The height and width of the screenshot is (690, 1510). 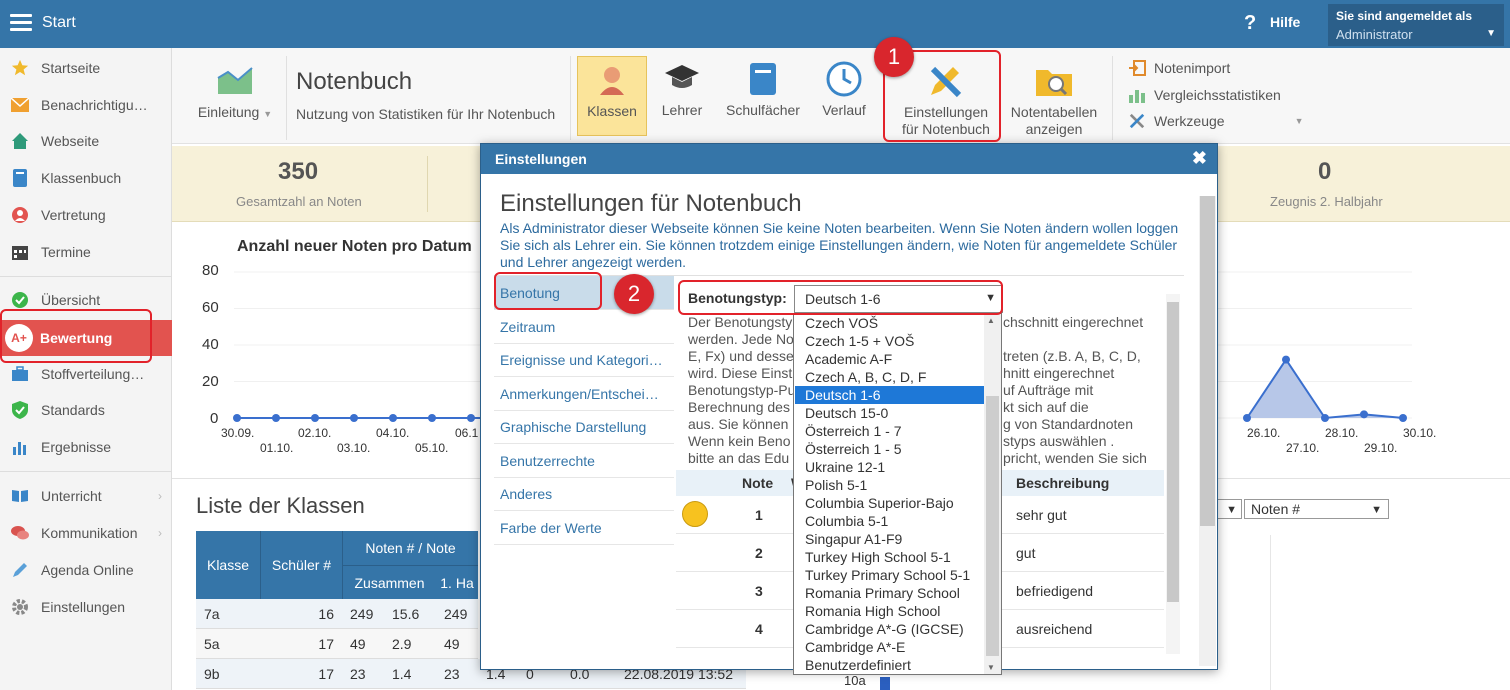 What do you see at coordinates (991, 667) in the screenshot?
I see `scroll-down-icon: ▼` at bounding box center [991, 667].